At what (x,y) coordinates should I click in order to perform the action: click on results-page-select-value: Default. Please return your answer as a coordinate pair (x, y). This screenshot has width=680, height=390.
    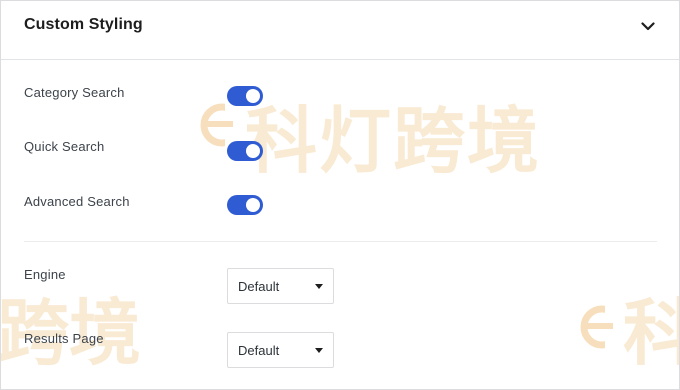
    Looking at the image, I should click on (259, 350).